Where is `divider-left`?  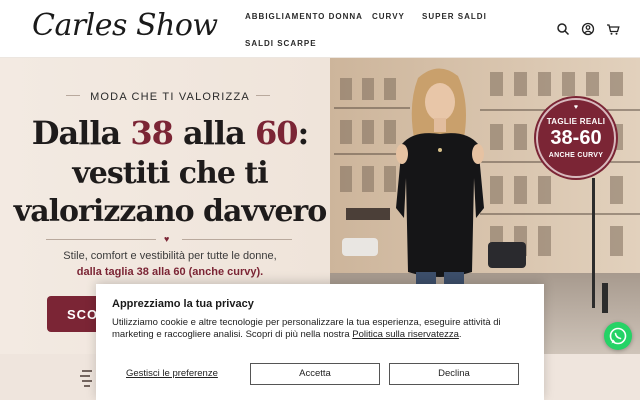
divider-left is located at coordinates (101, 239).